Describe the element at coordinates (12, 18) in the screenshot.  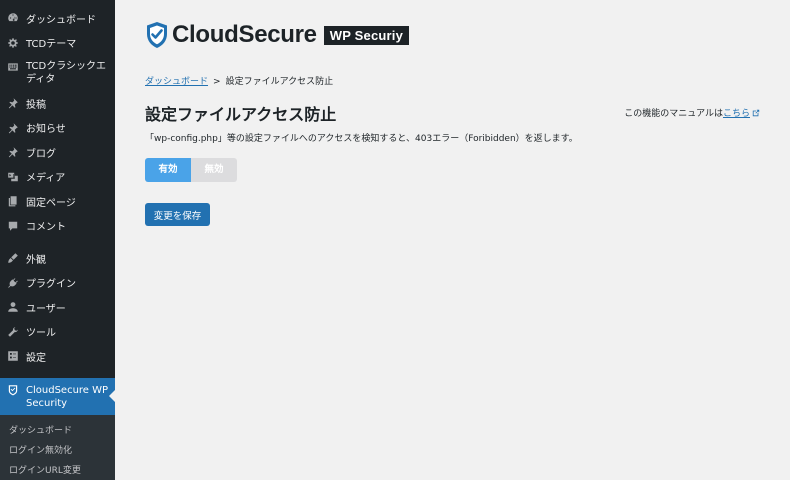
I see `dashboard-icon` at that location.